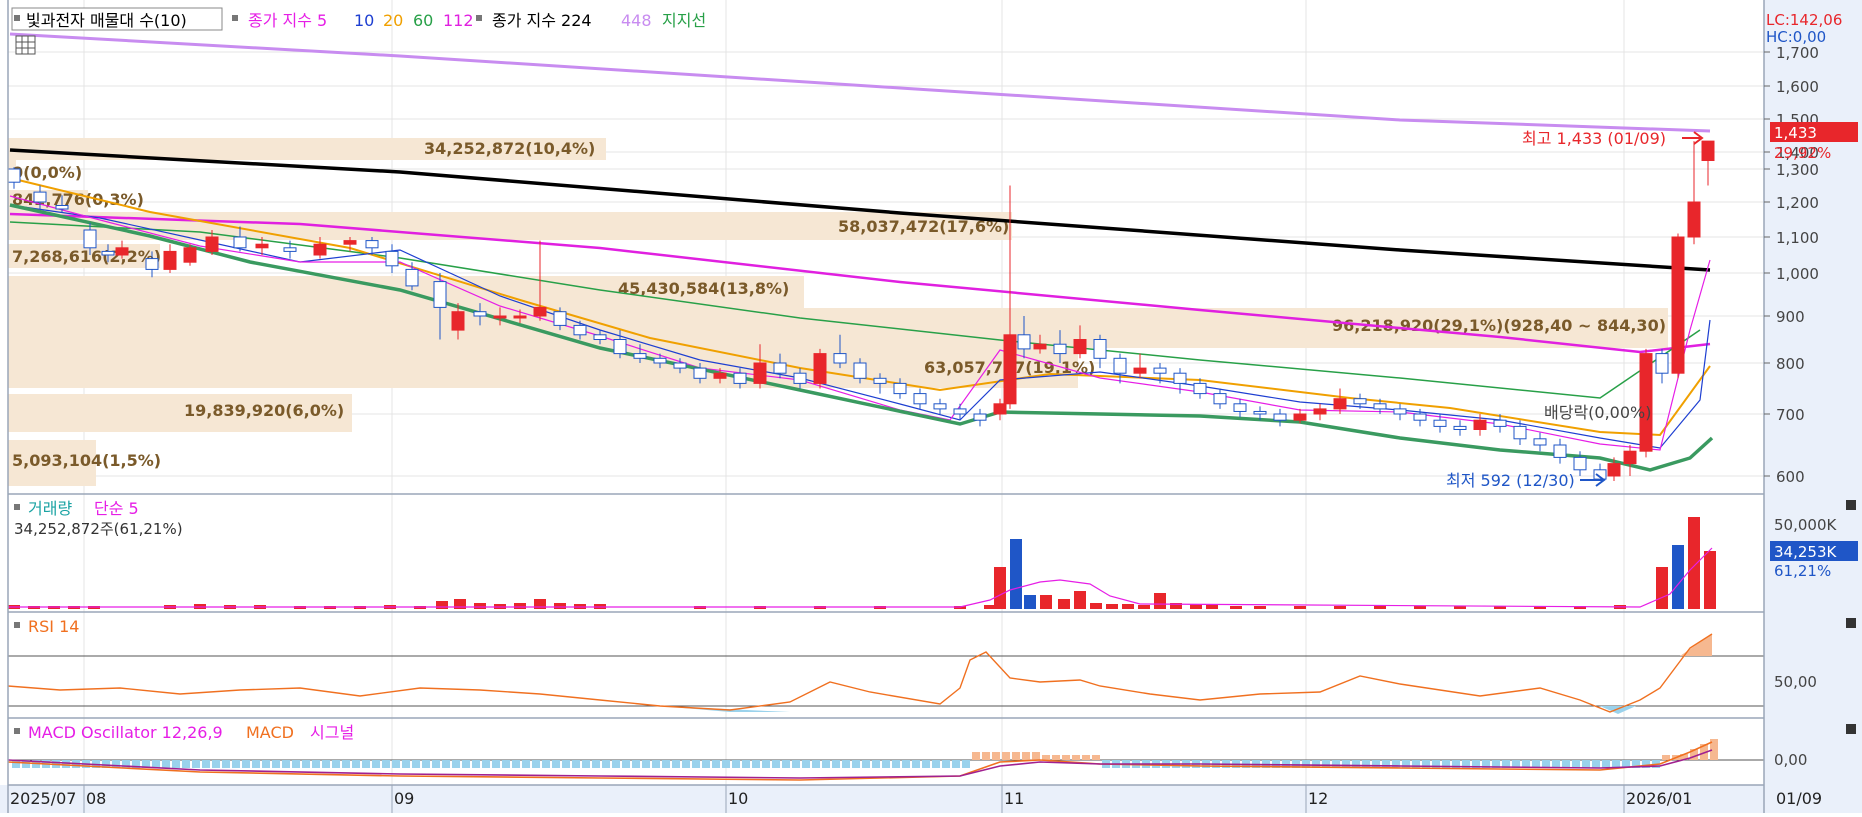 The height and width of the screenshot is (817, 1862). Describe the element at coordinates (1510, 480) in the screenshot. I see `low-label: 최저 592 (12/30)` at that location.